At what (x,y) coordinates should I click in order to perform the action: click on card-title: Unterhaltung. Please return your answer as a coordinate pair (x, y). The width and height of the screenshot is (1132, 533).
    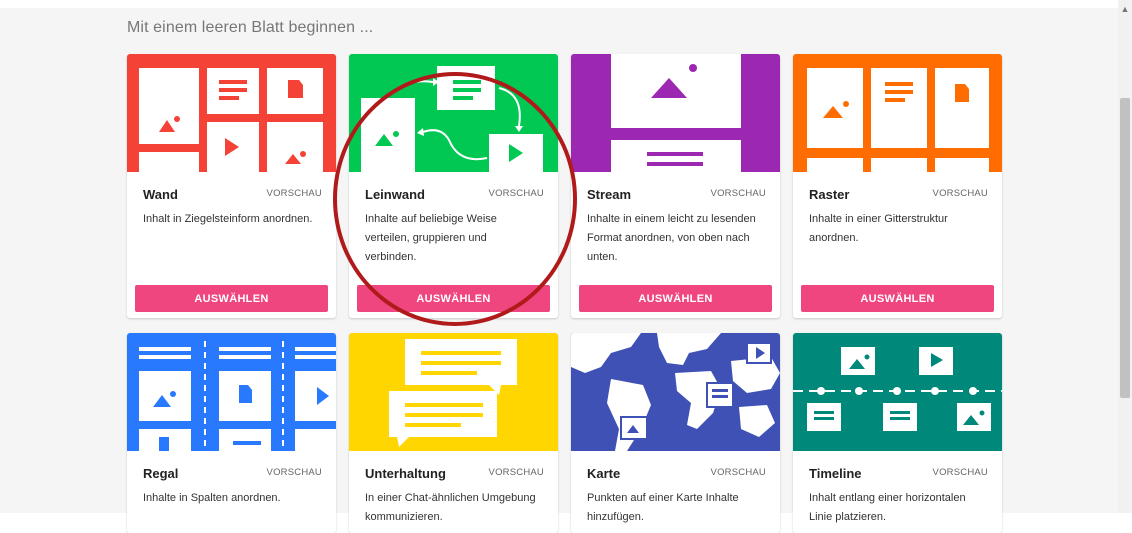
    Looking at the image, I should click on (405, 473).